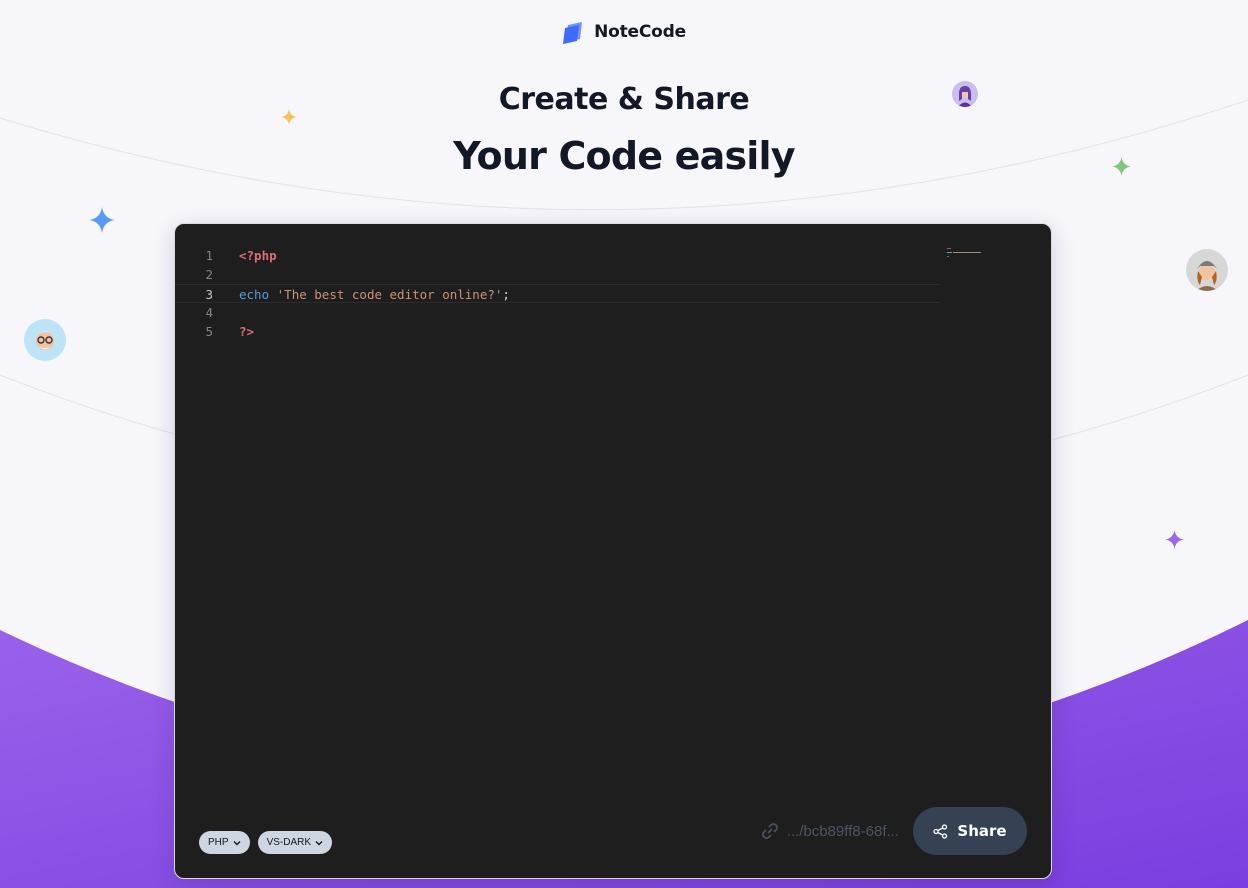 The height and width of the screenshot is (888, 1248). I want to click on hero-title-line-1: Create & Share, so click(624, 99).